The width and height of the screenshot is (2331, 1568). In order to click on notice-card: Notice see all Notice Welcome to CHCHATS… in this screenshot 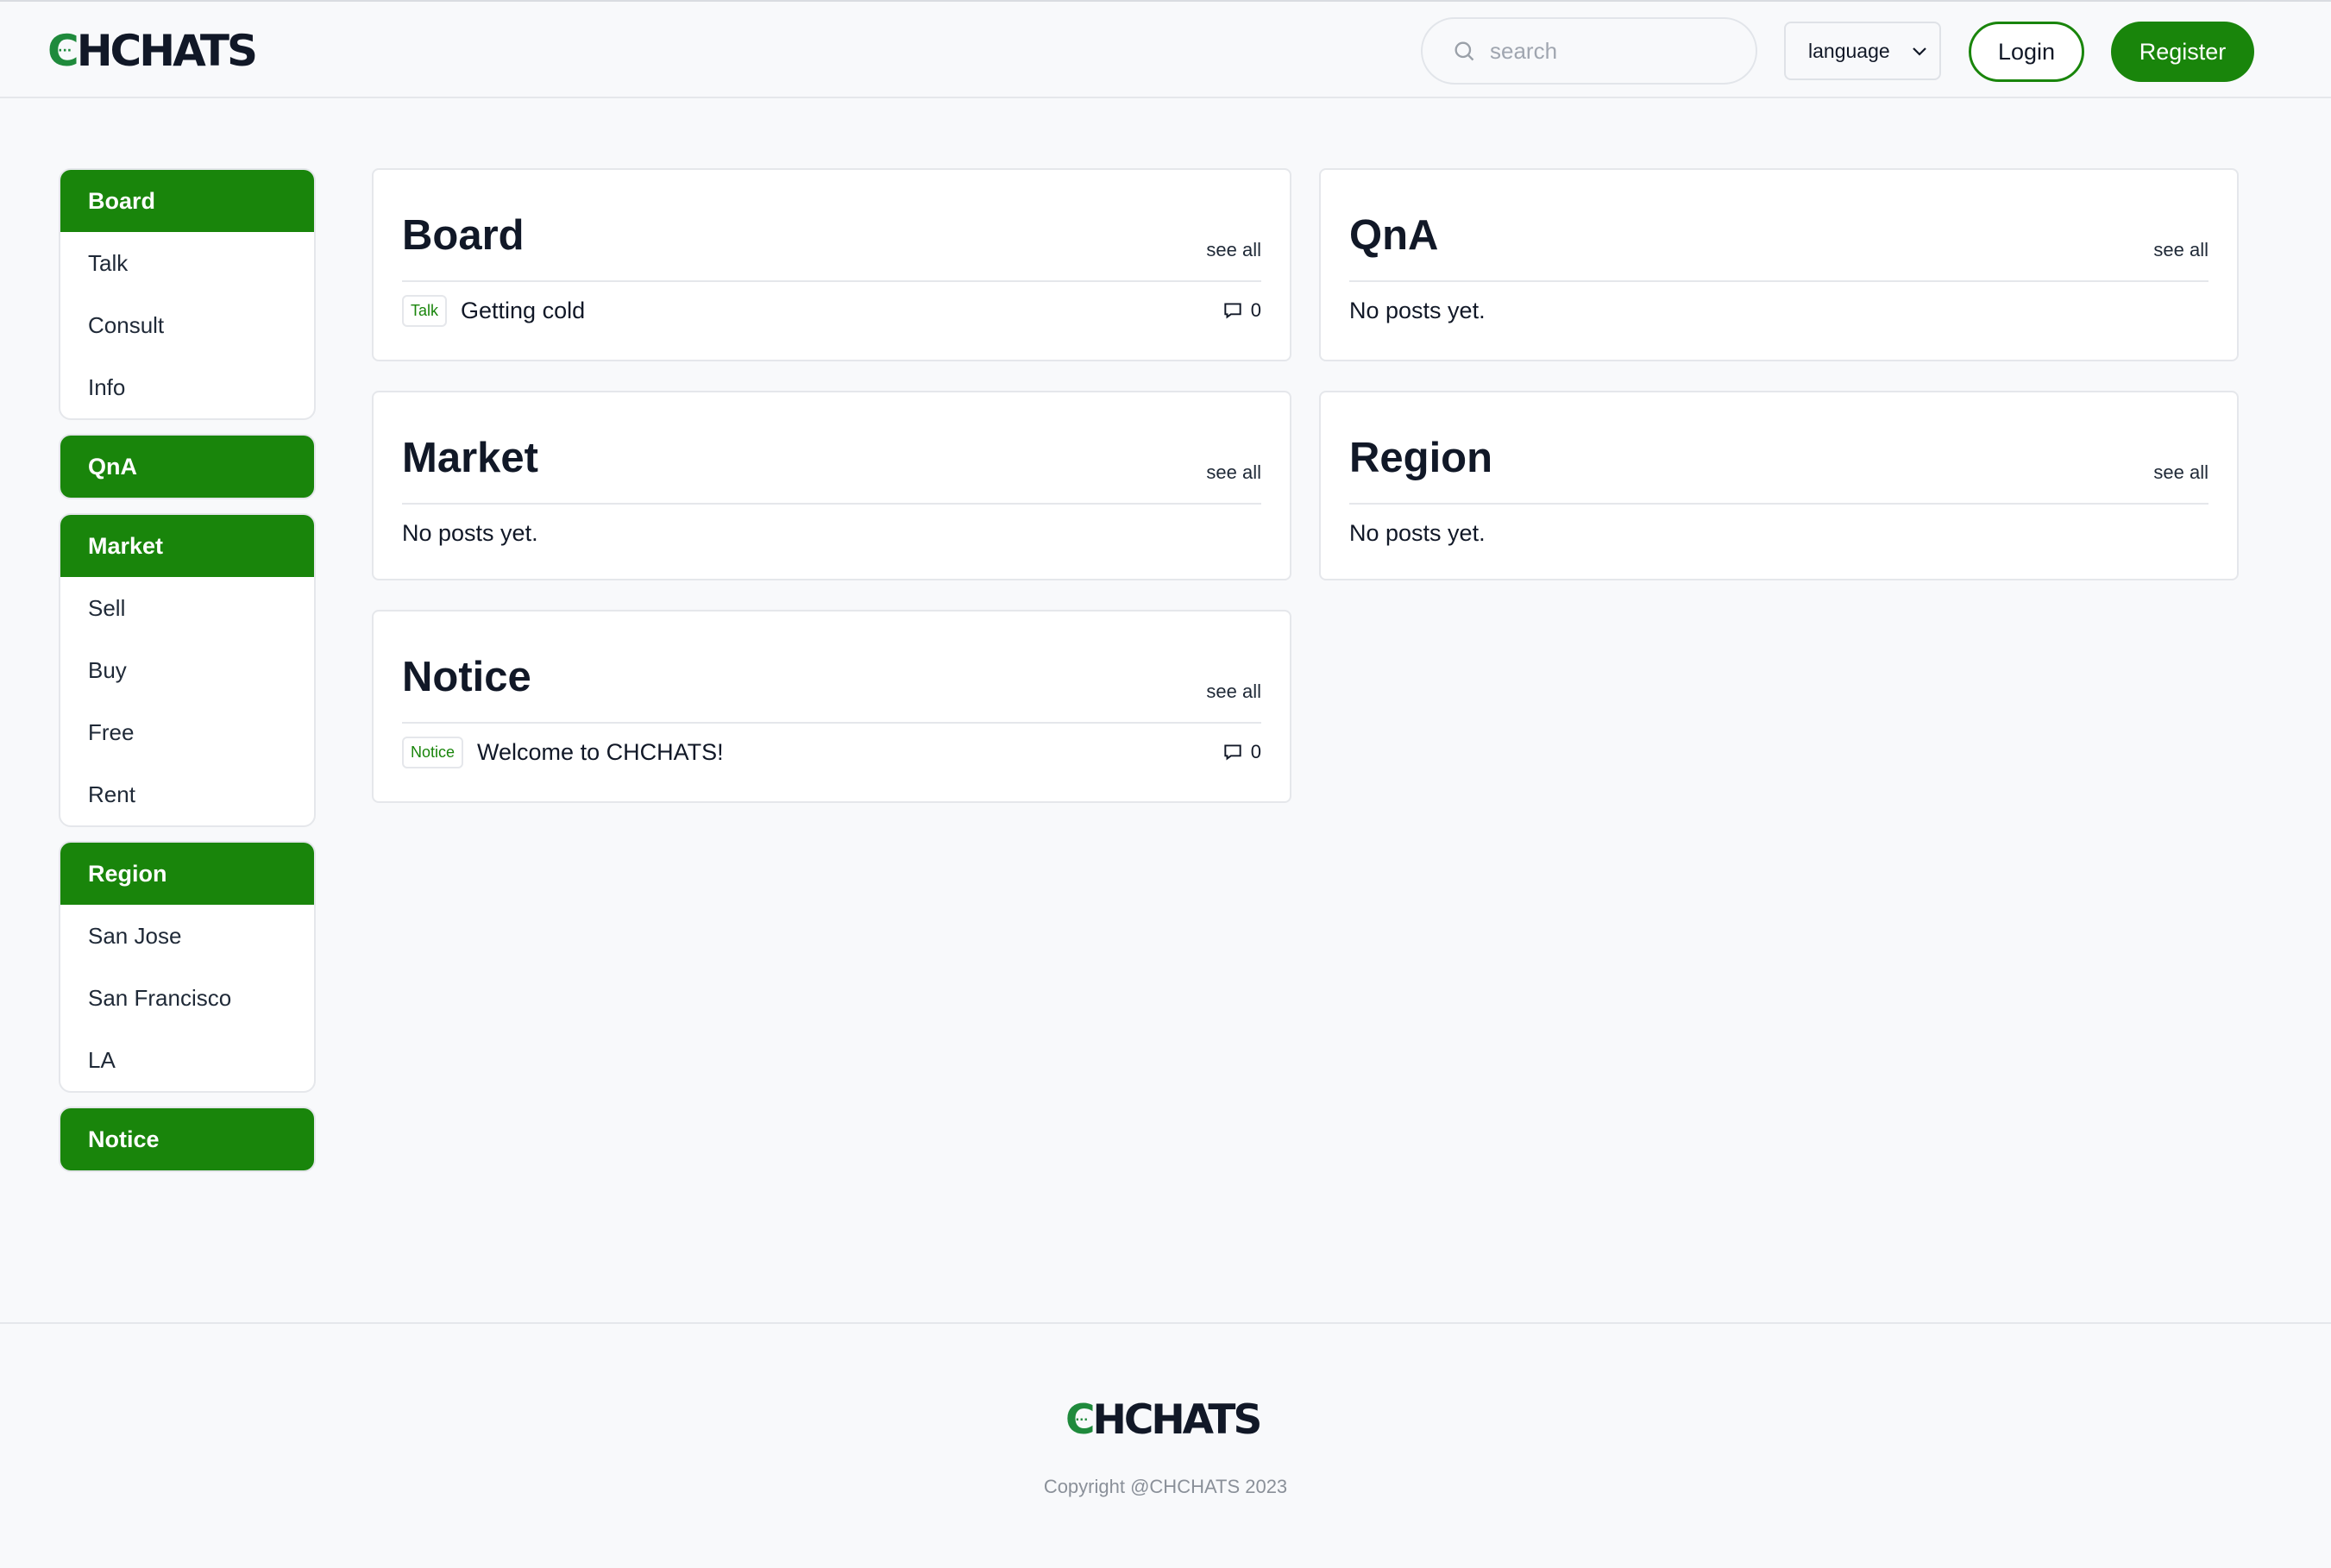, I will do `click(831, 706)`.